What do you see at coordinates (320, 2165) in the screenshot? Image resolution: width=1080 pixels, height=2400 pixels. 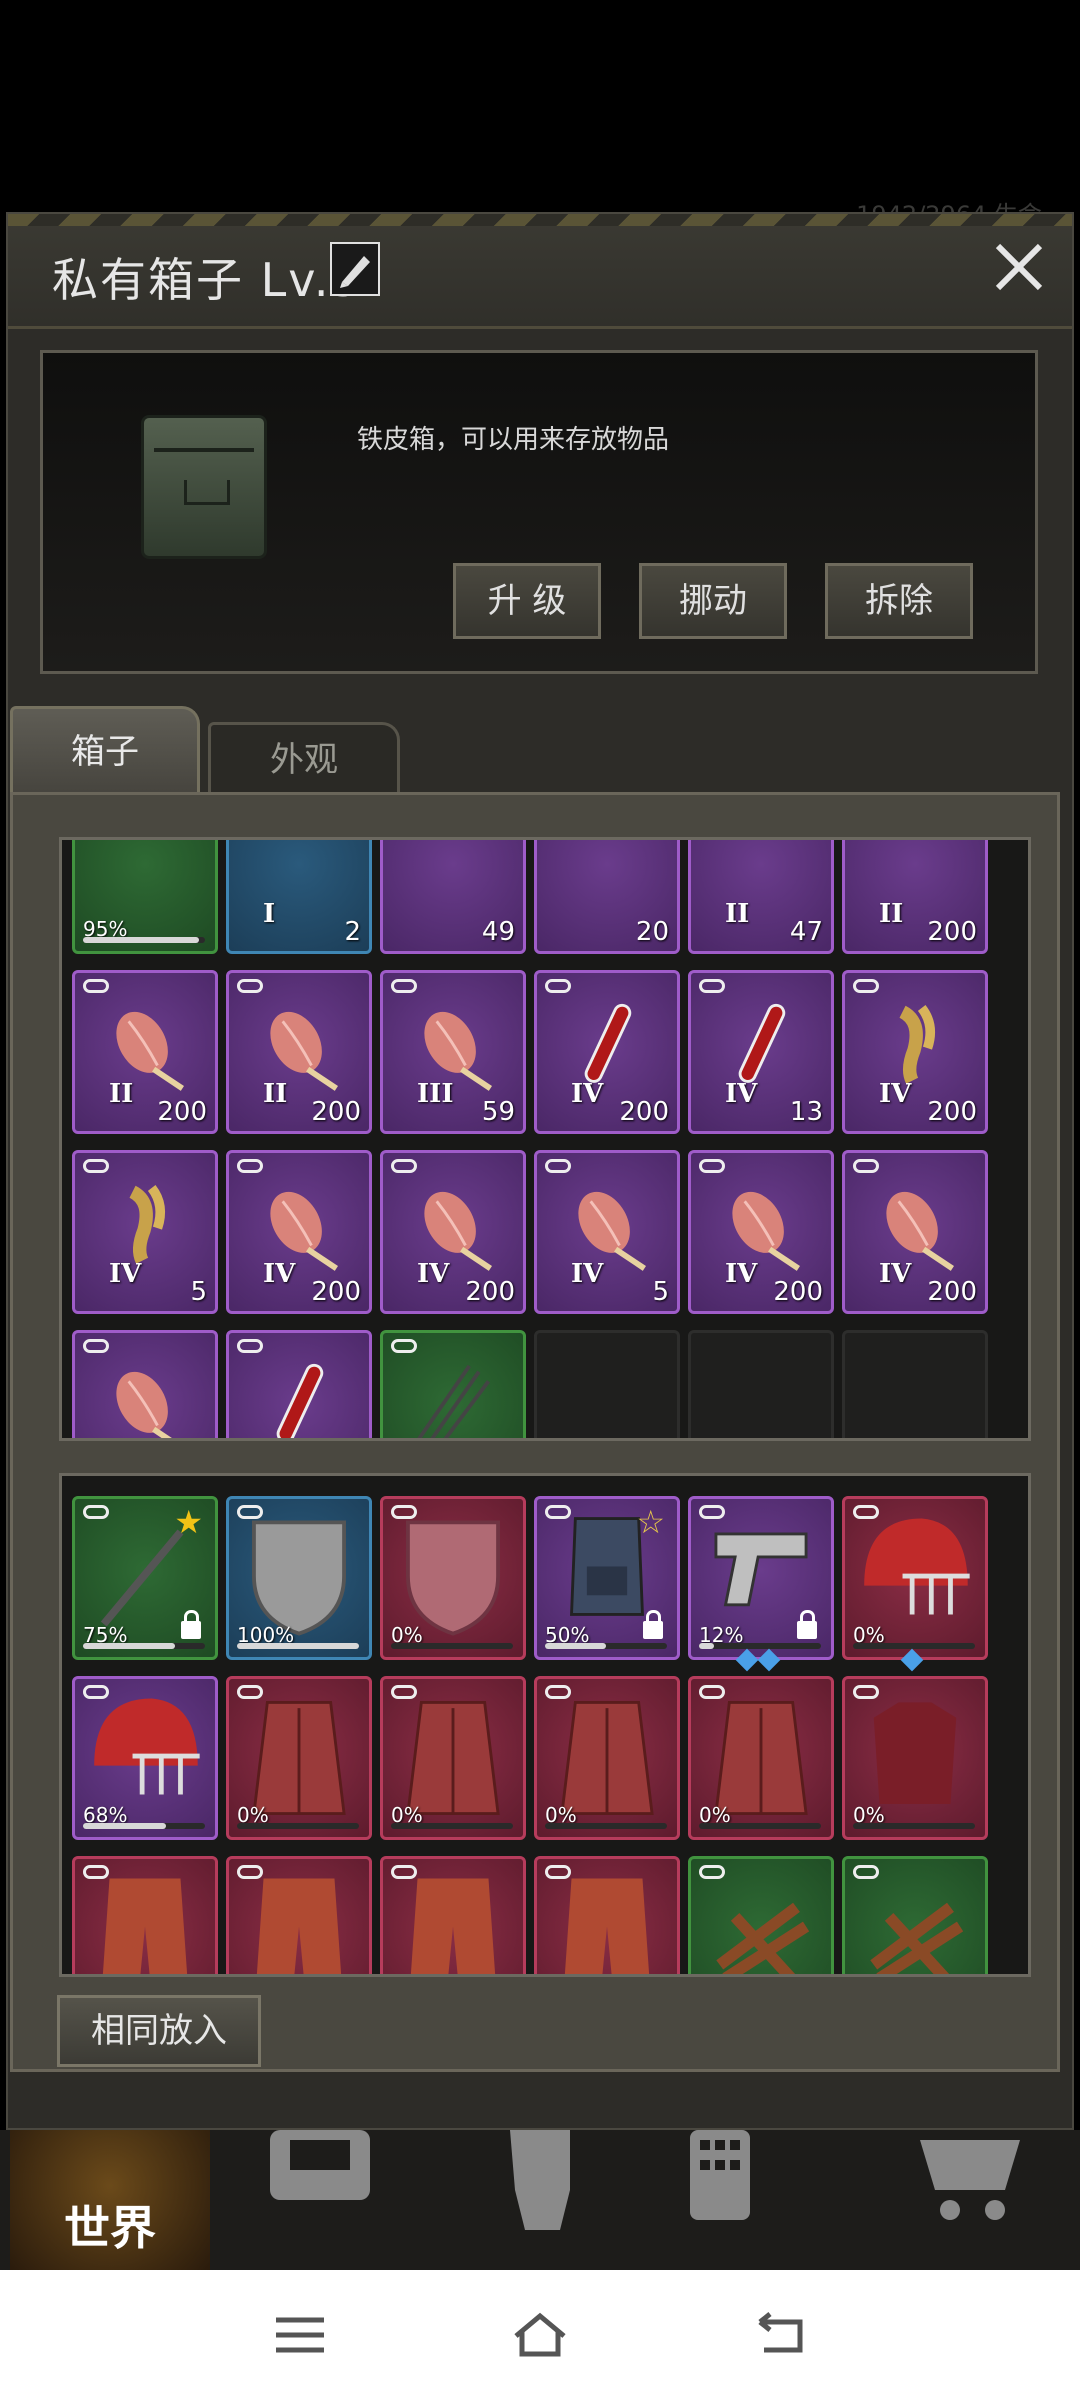 I see `backpack-icon` at bounding box center [320, 2165].